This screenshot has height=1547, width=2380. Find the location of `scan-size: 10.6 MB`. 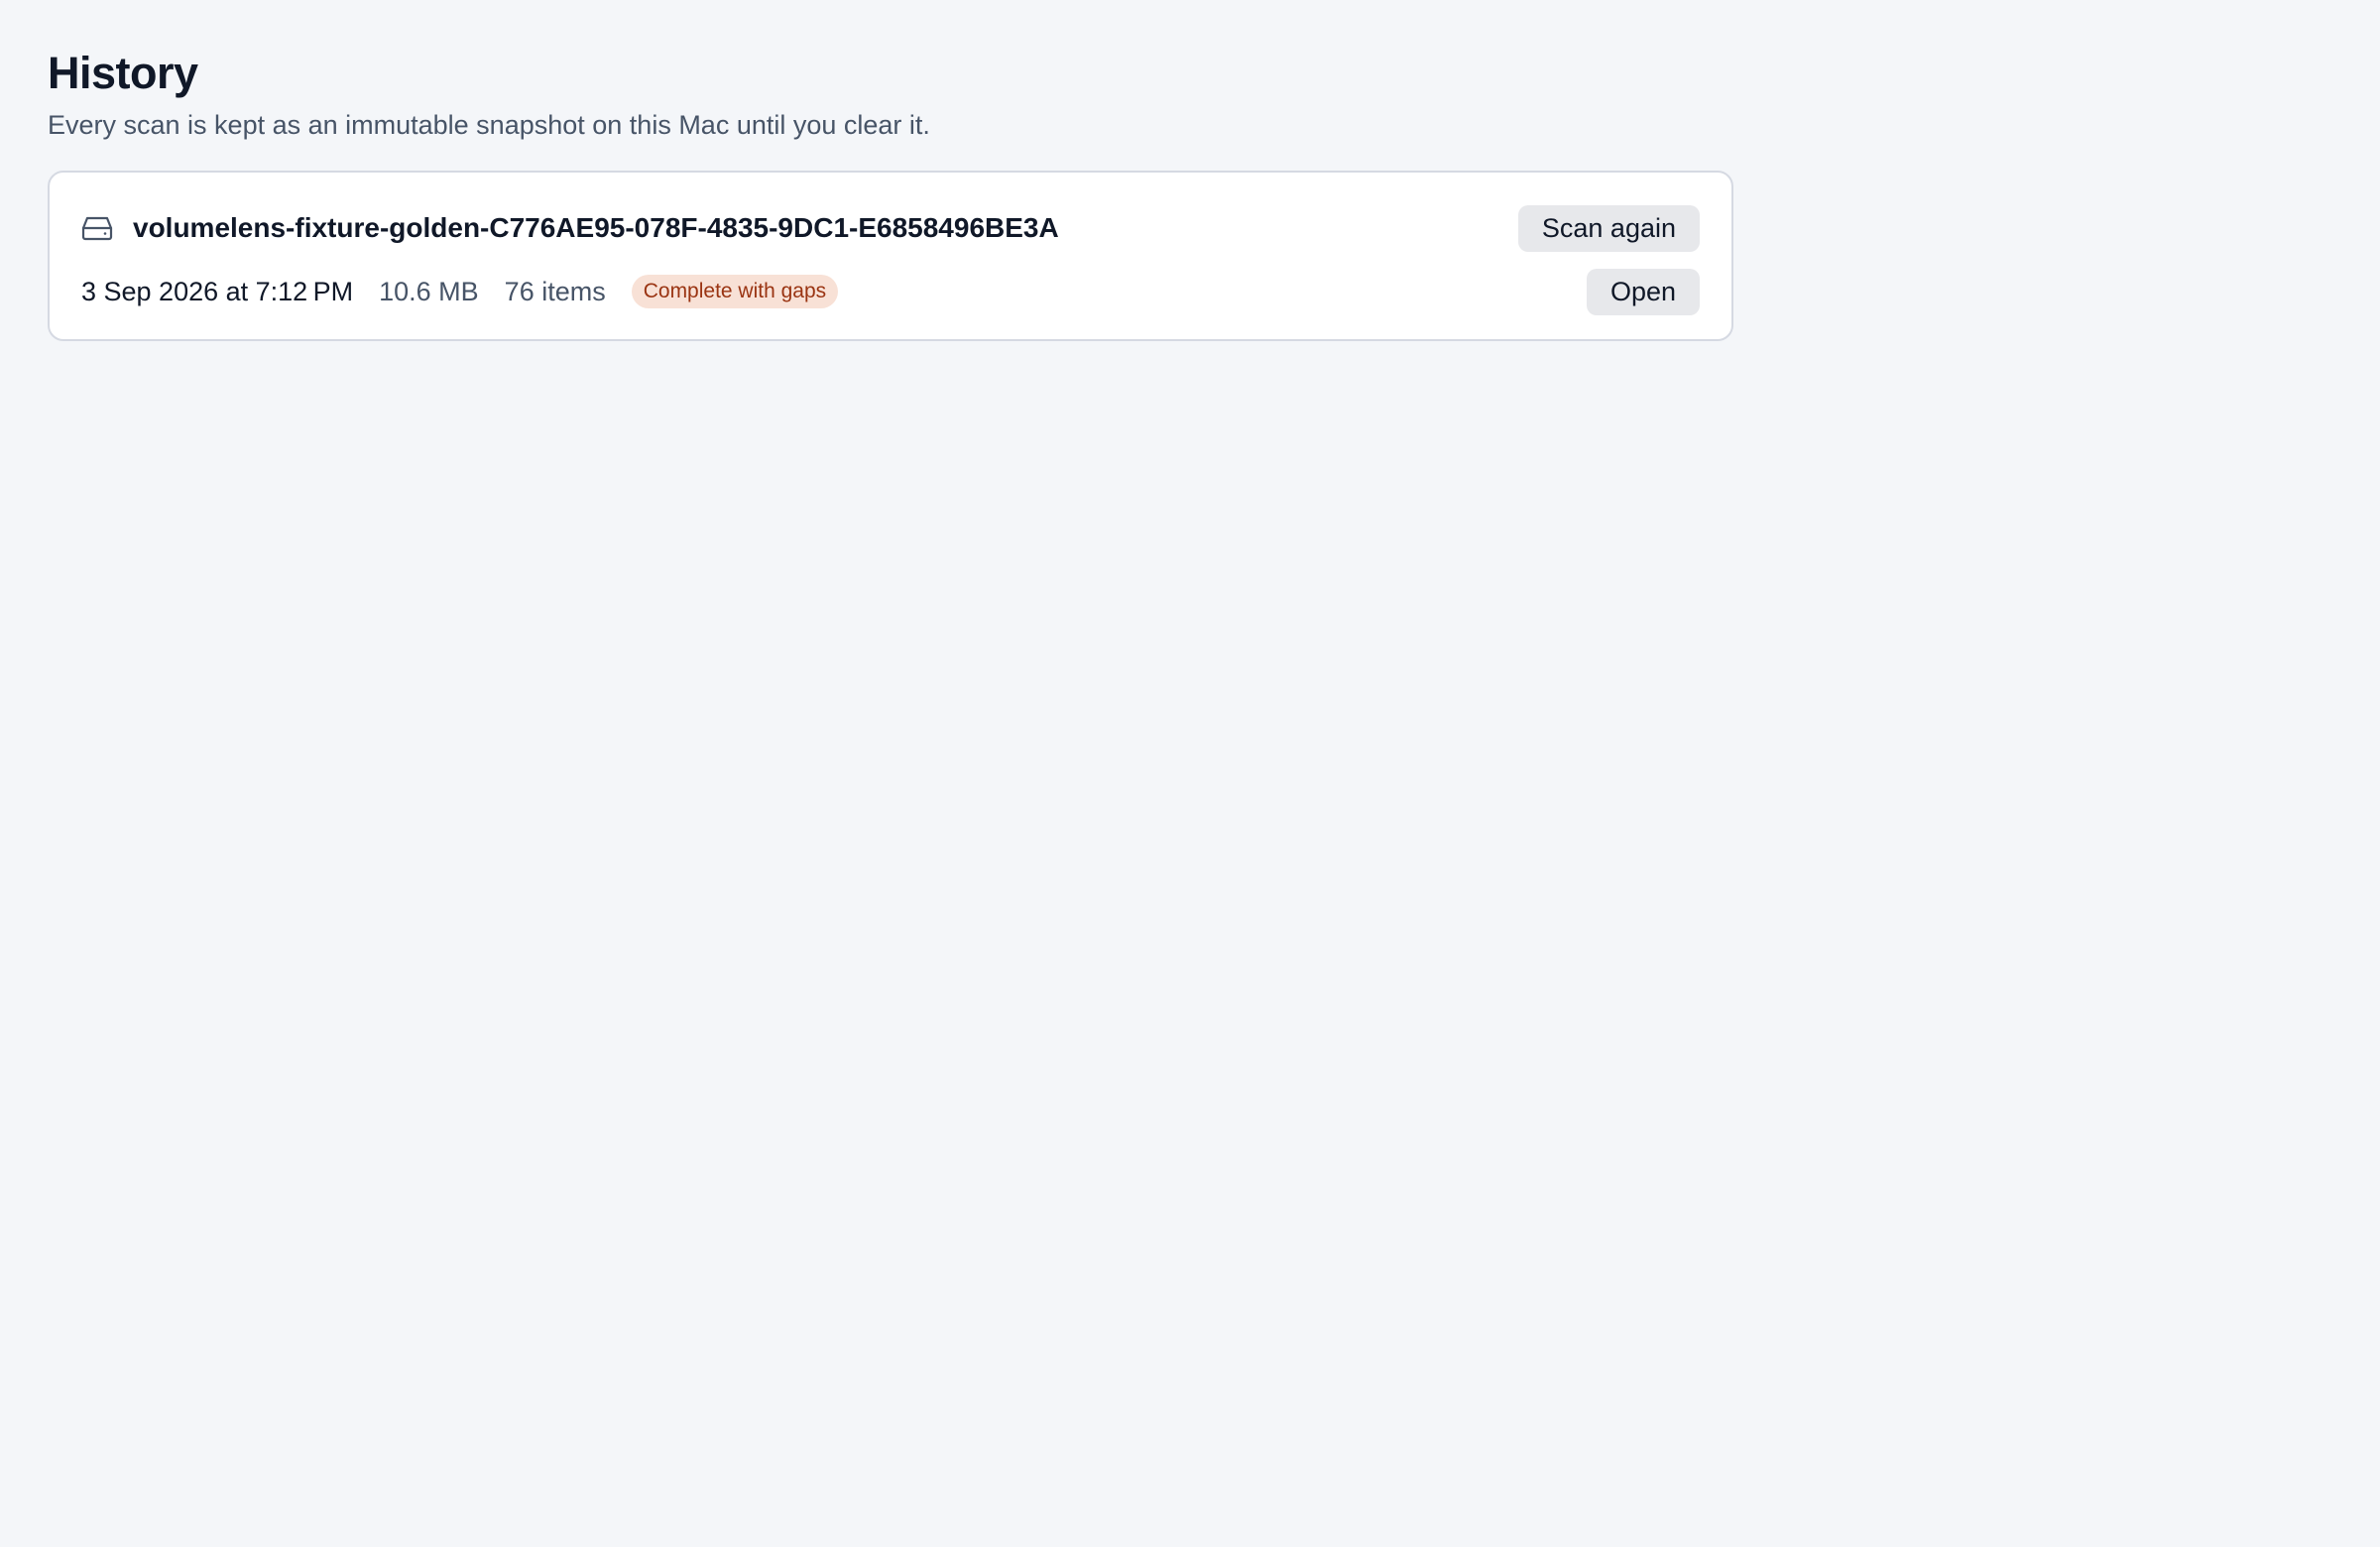

scan-size: 10.6 MB is located at coordinates (429, 291).